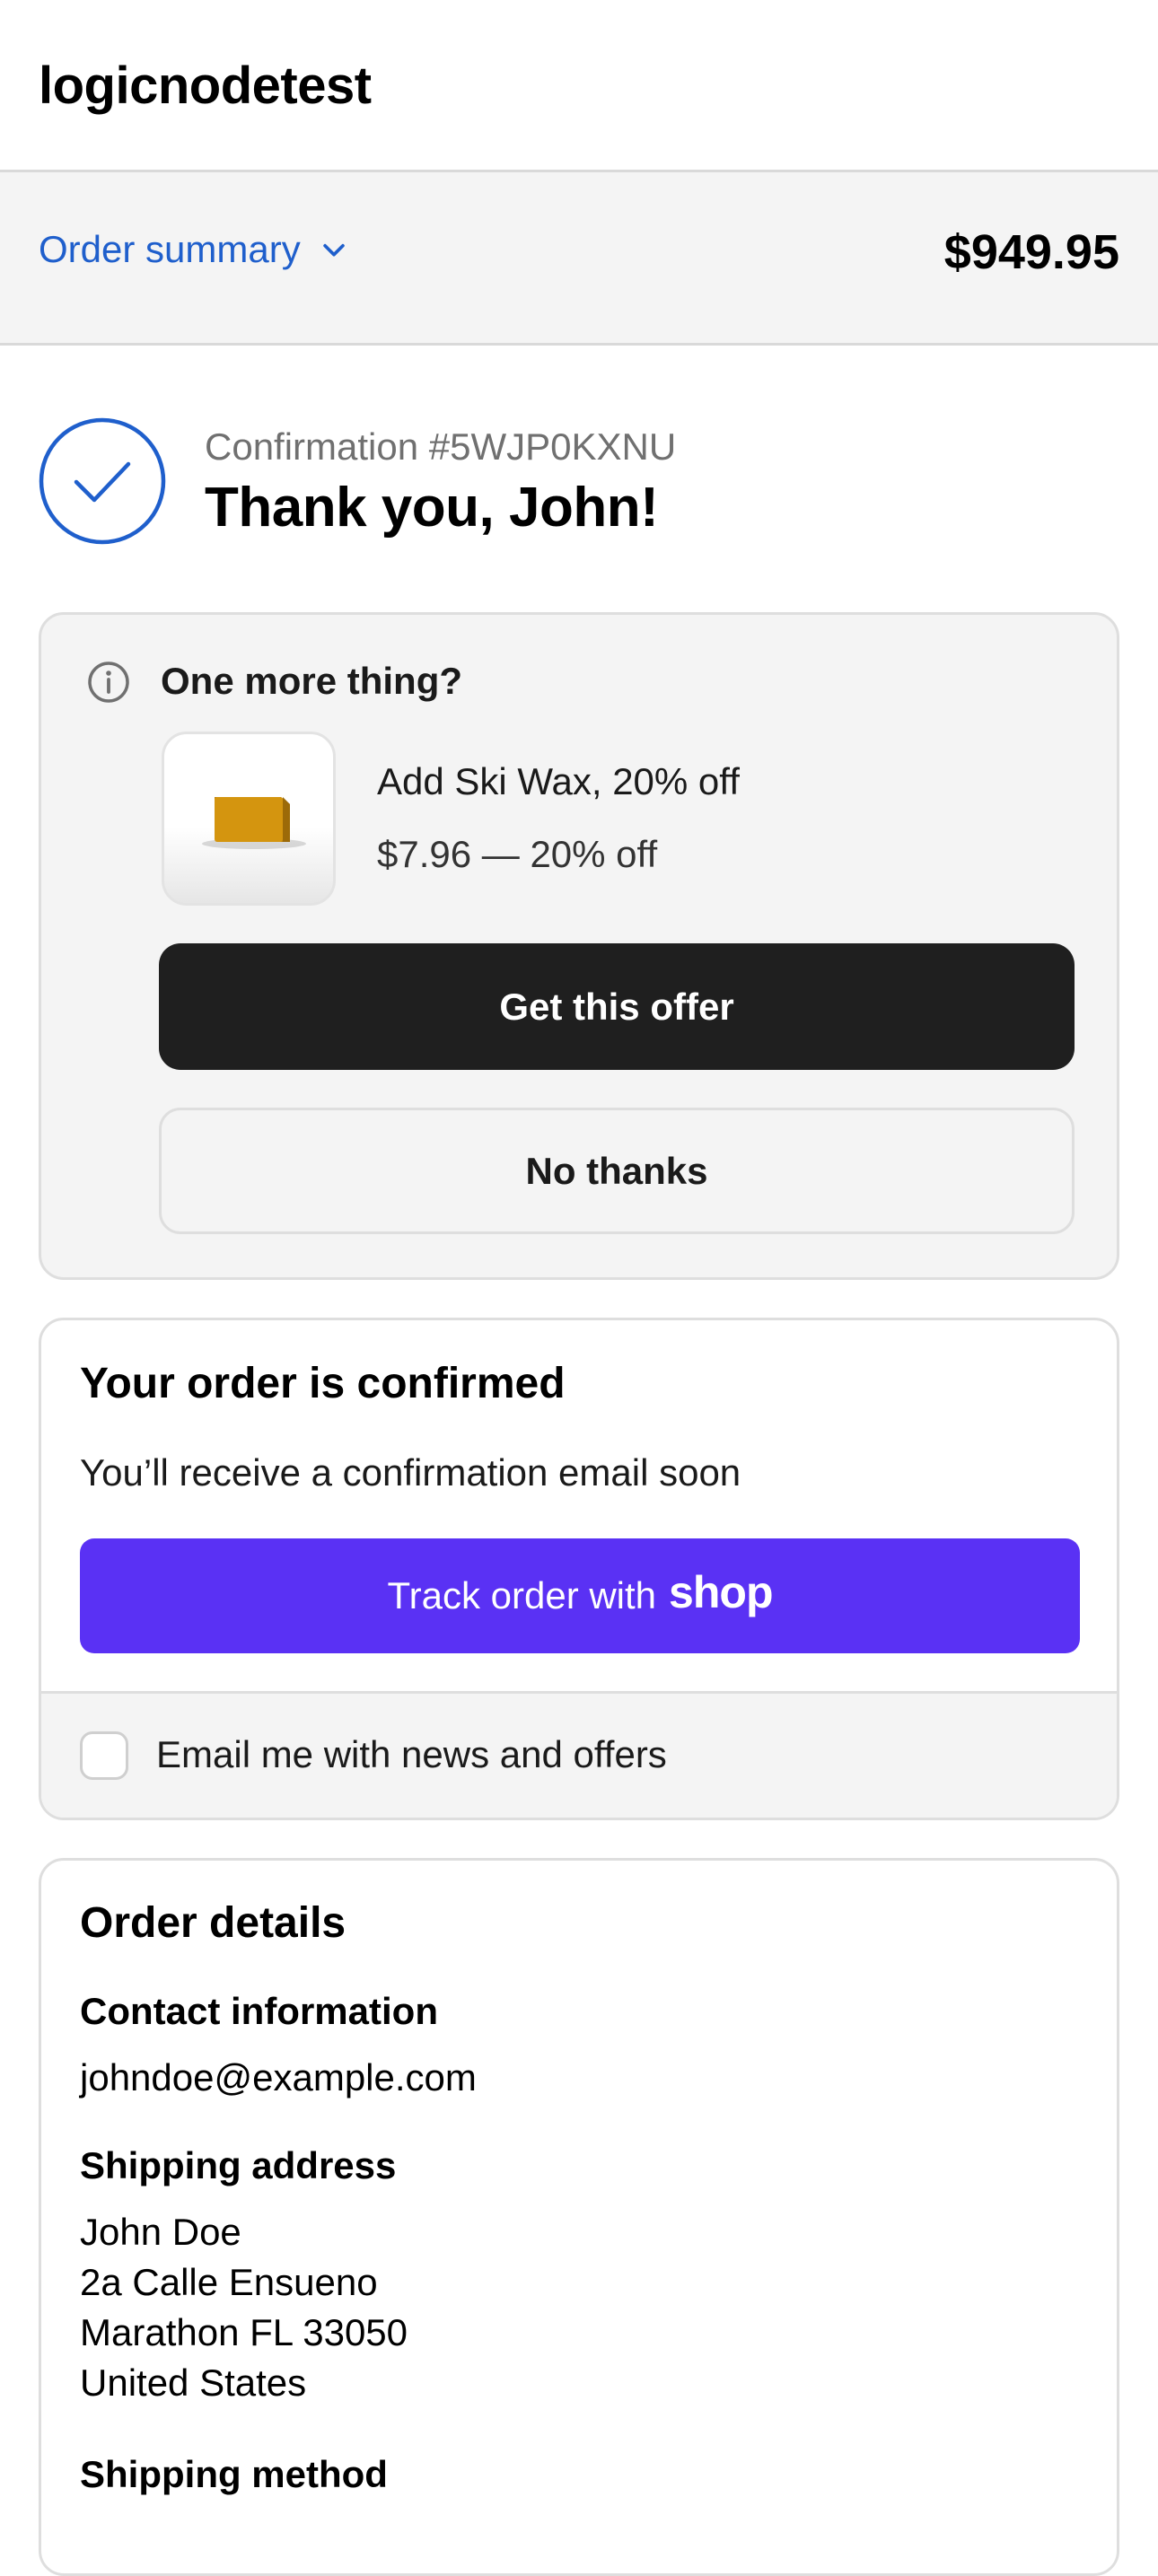 The height and width of the screenshot is (2576, 1158). What do you see at coordinates (522, 1595) in the screenshot?
I see `track-order-label: Track order with` at bounding box center [522, 1595].